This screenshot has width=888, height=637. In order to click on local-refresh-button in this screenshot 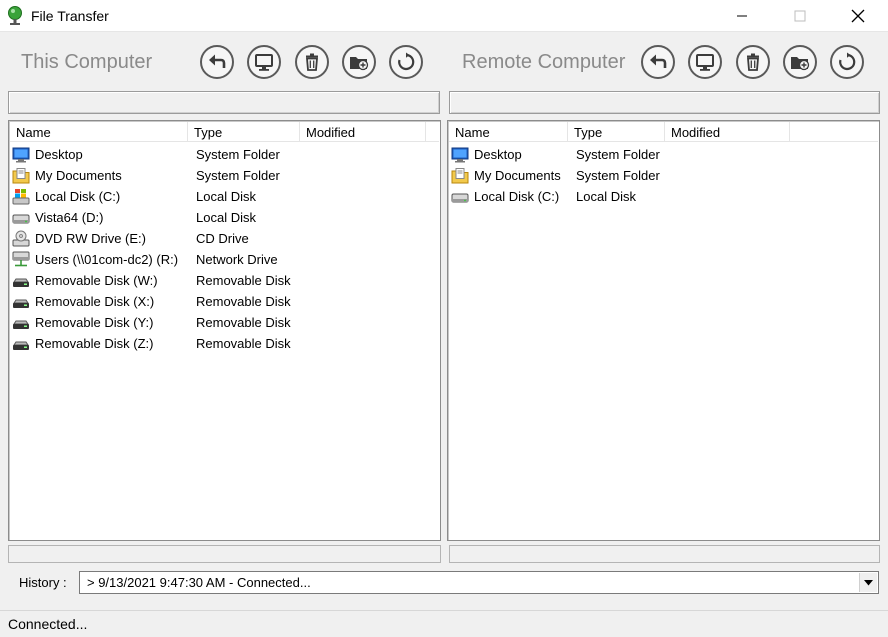, I will do `click(406, 62)`.